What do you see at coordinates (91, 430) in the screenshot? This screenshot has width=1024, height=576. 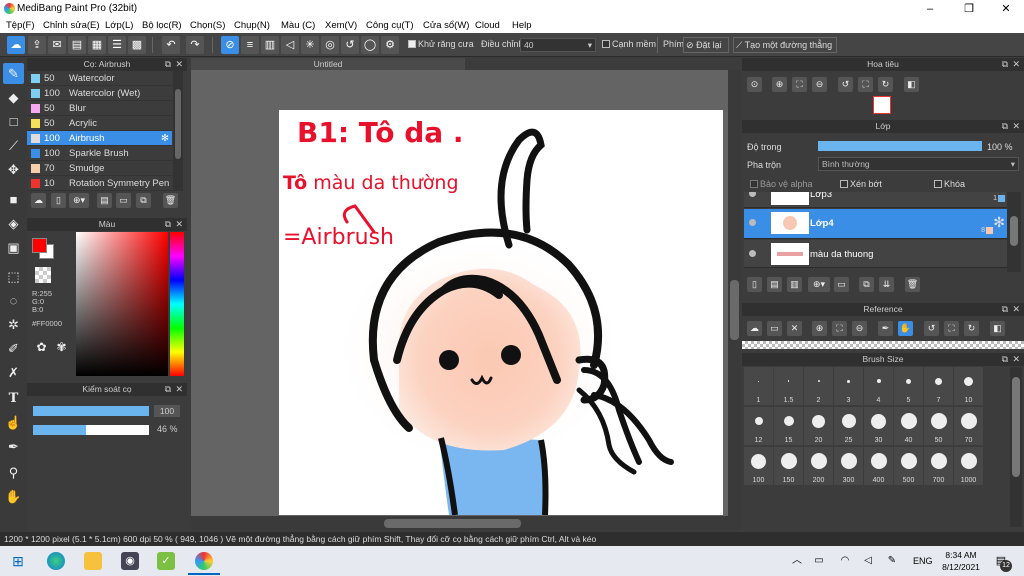 I see `brush-opacity-slider` at bounding box center [91, 430].